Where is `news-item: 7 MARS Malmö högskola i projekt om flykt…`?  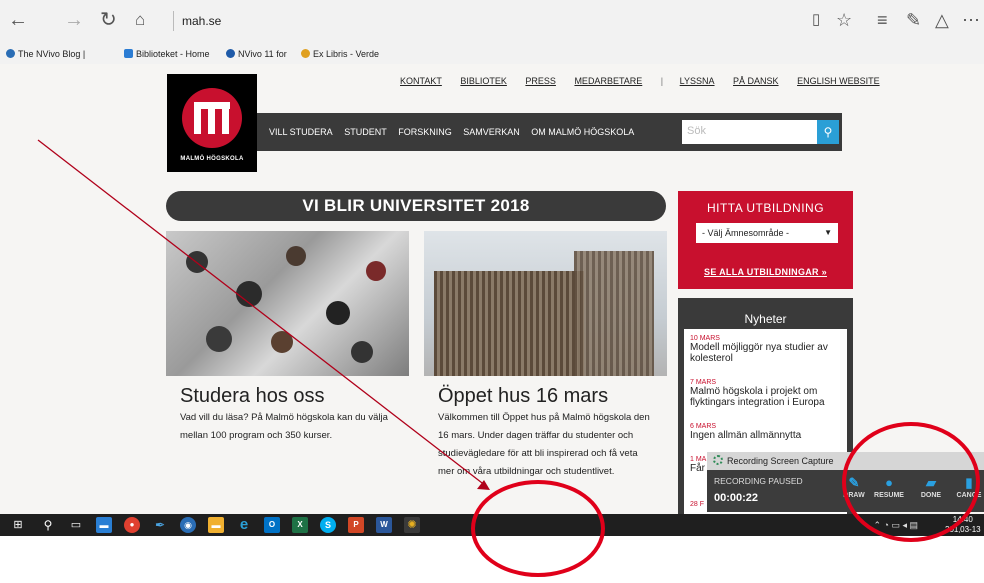
news-item: 7 MARS Malmö högskola i projekt om flykt… is located at coordinates (768, 393).